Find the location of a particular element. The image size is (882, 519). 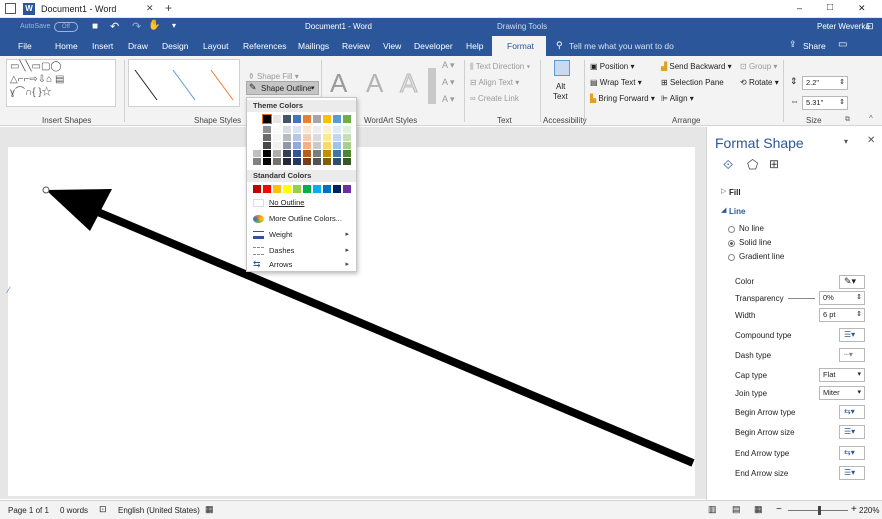

pane-options-icon: ▾ is located at coordinates (846, 141).